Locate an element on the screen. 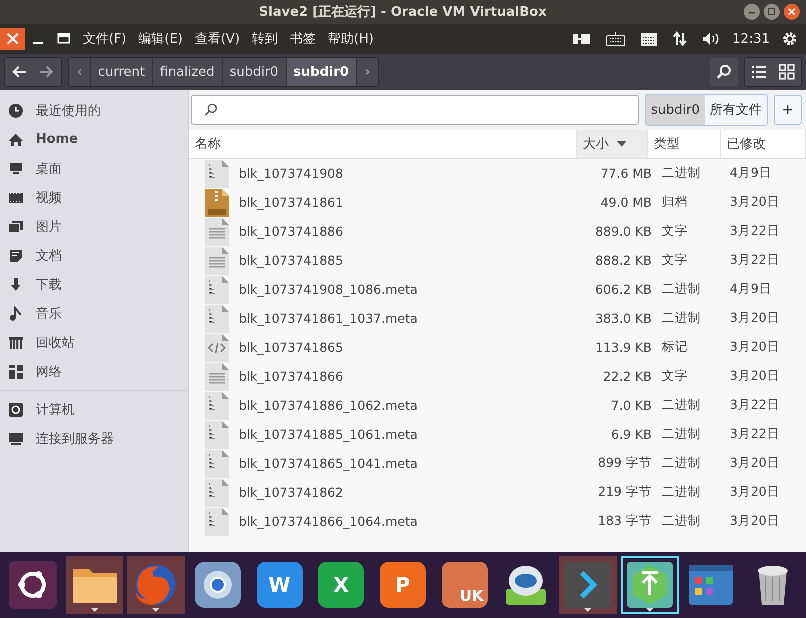 This screenshot has width=806, height=618. file-name: blk_1073741885_1061.meta is located at coordinates (328, 434).